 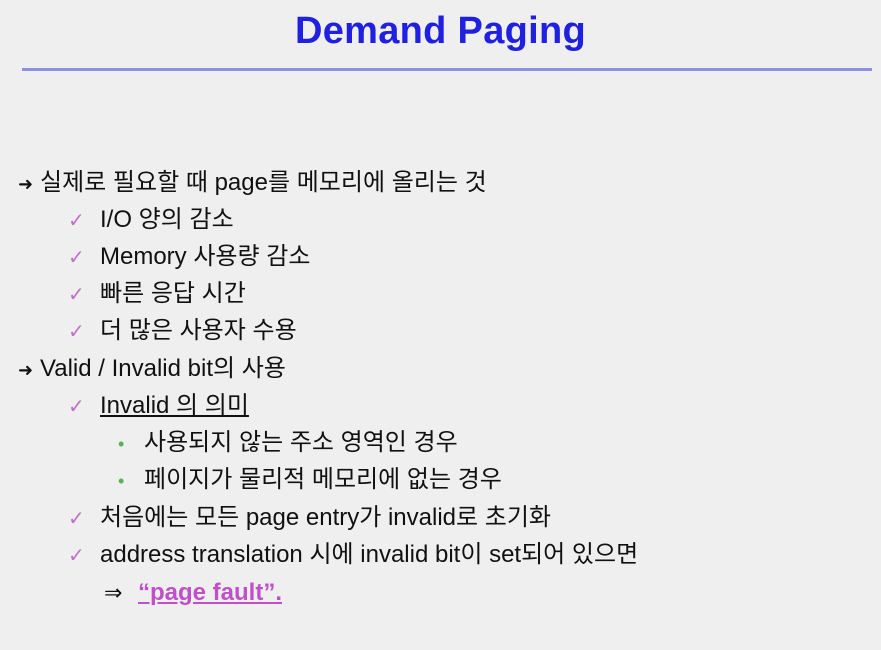 What do you see at coordinates (174, 405) in the screenshot?
I see `sub-bullet-text: Invalid 의 의미` at bounding box center [174, 405].